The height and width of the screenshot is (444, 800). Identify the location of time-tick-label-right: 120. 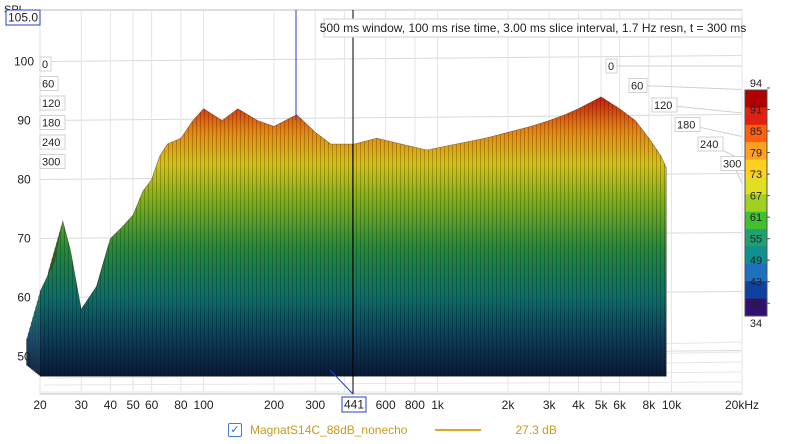
(663, 106).